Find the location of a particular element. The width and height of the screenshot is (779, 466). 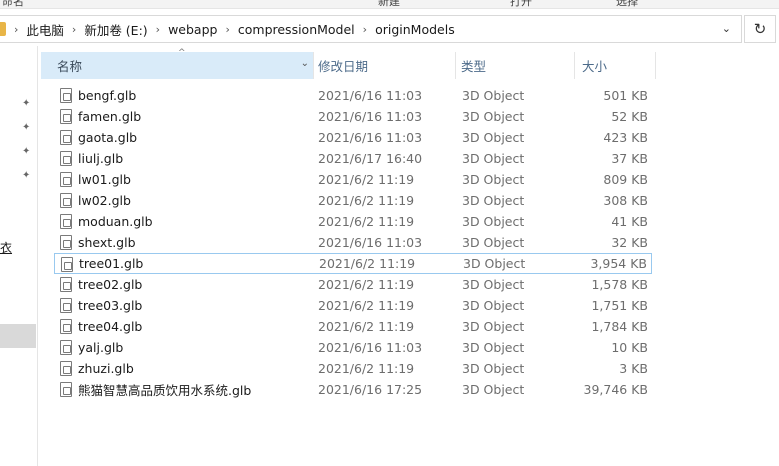

column-header-type: 类型 is located at coordinates (517, 65).